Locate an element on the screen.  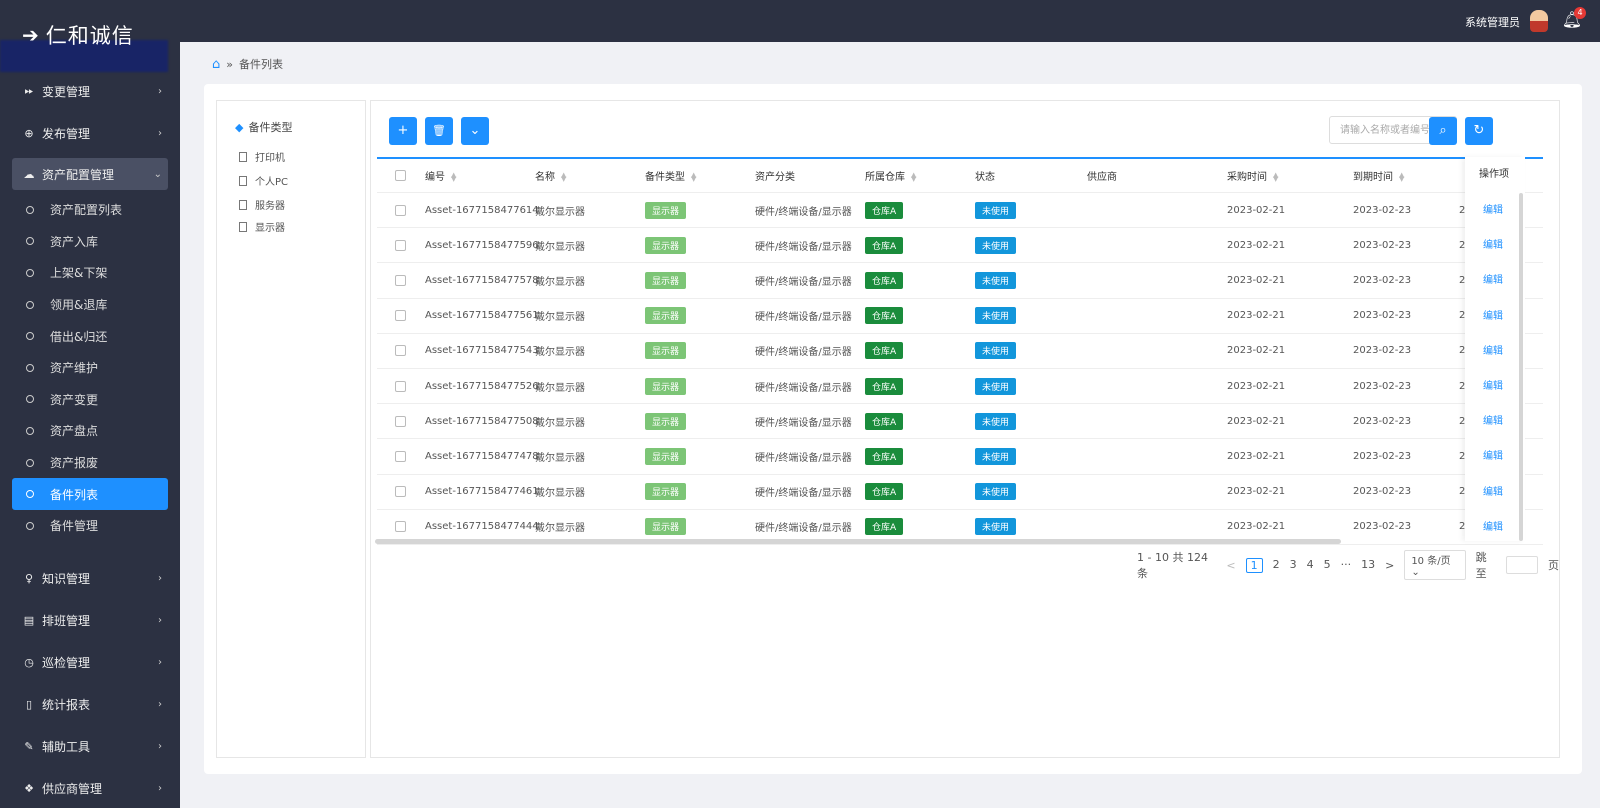
sidebar-subitem: 资产报废 is located at coordinates (90, 463).